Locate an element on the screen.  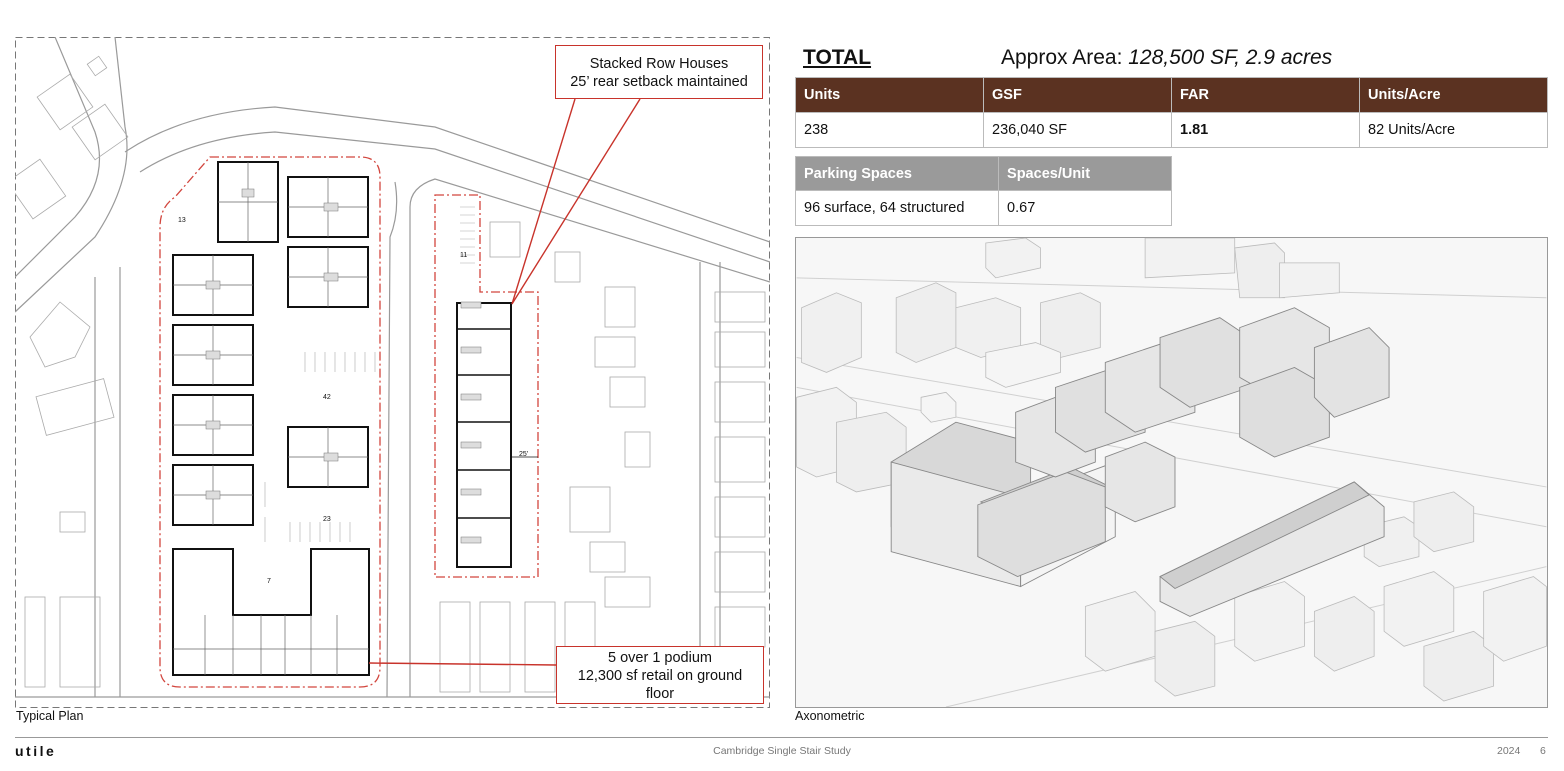
header-far: FAR is located at coordinates (1265, 95).